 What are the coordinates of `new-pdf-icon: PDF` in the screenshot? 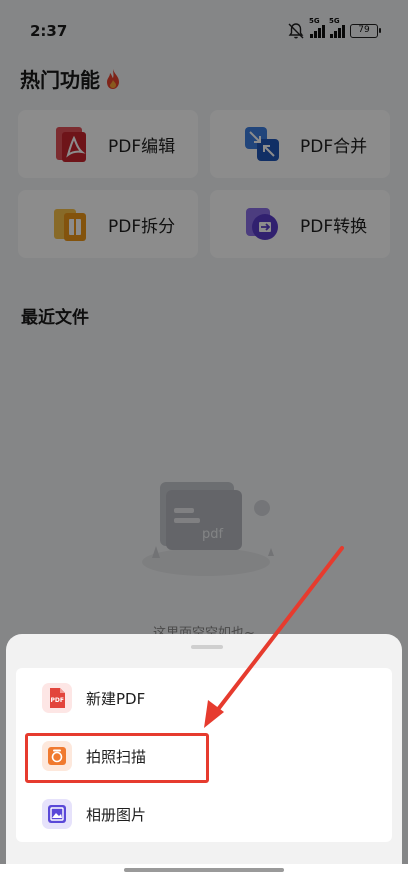 It's located at (57, 698).